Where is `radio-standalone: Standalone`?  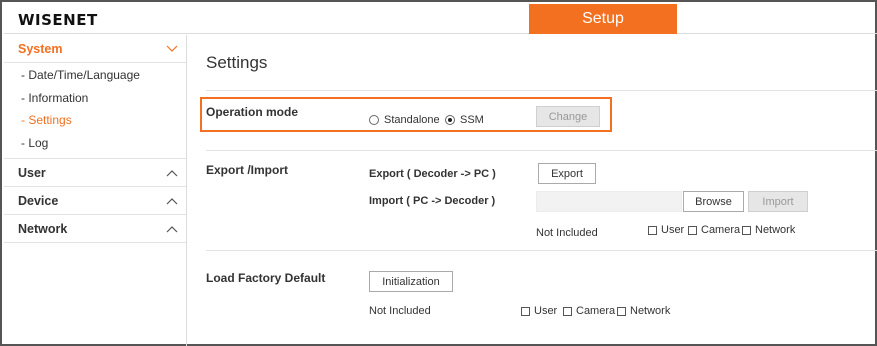
radio-standalone: Standalone is located at coordinates (404, 120).